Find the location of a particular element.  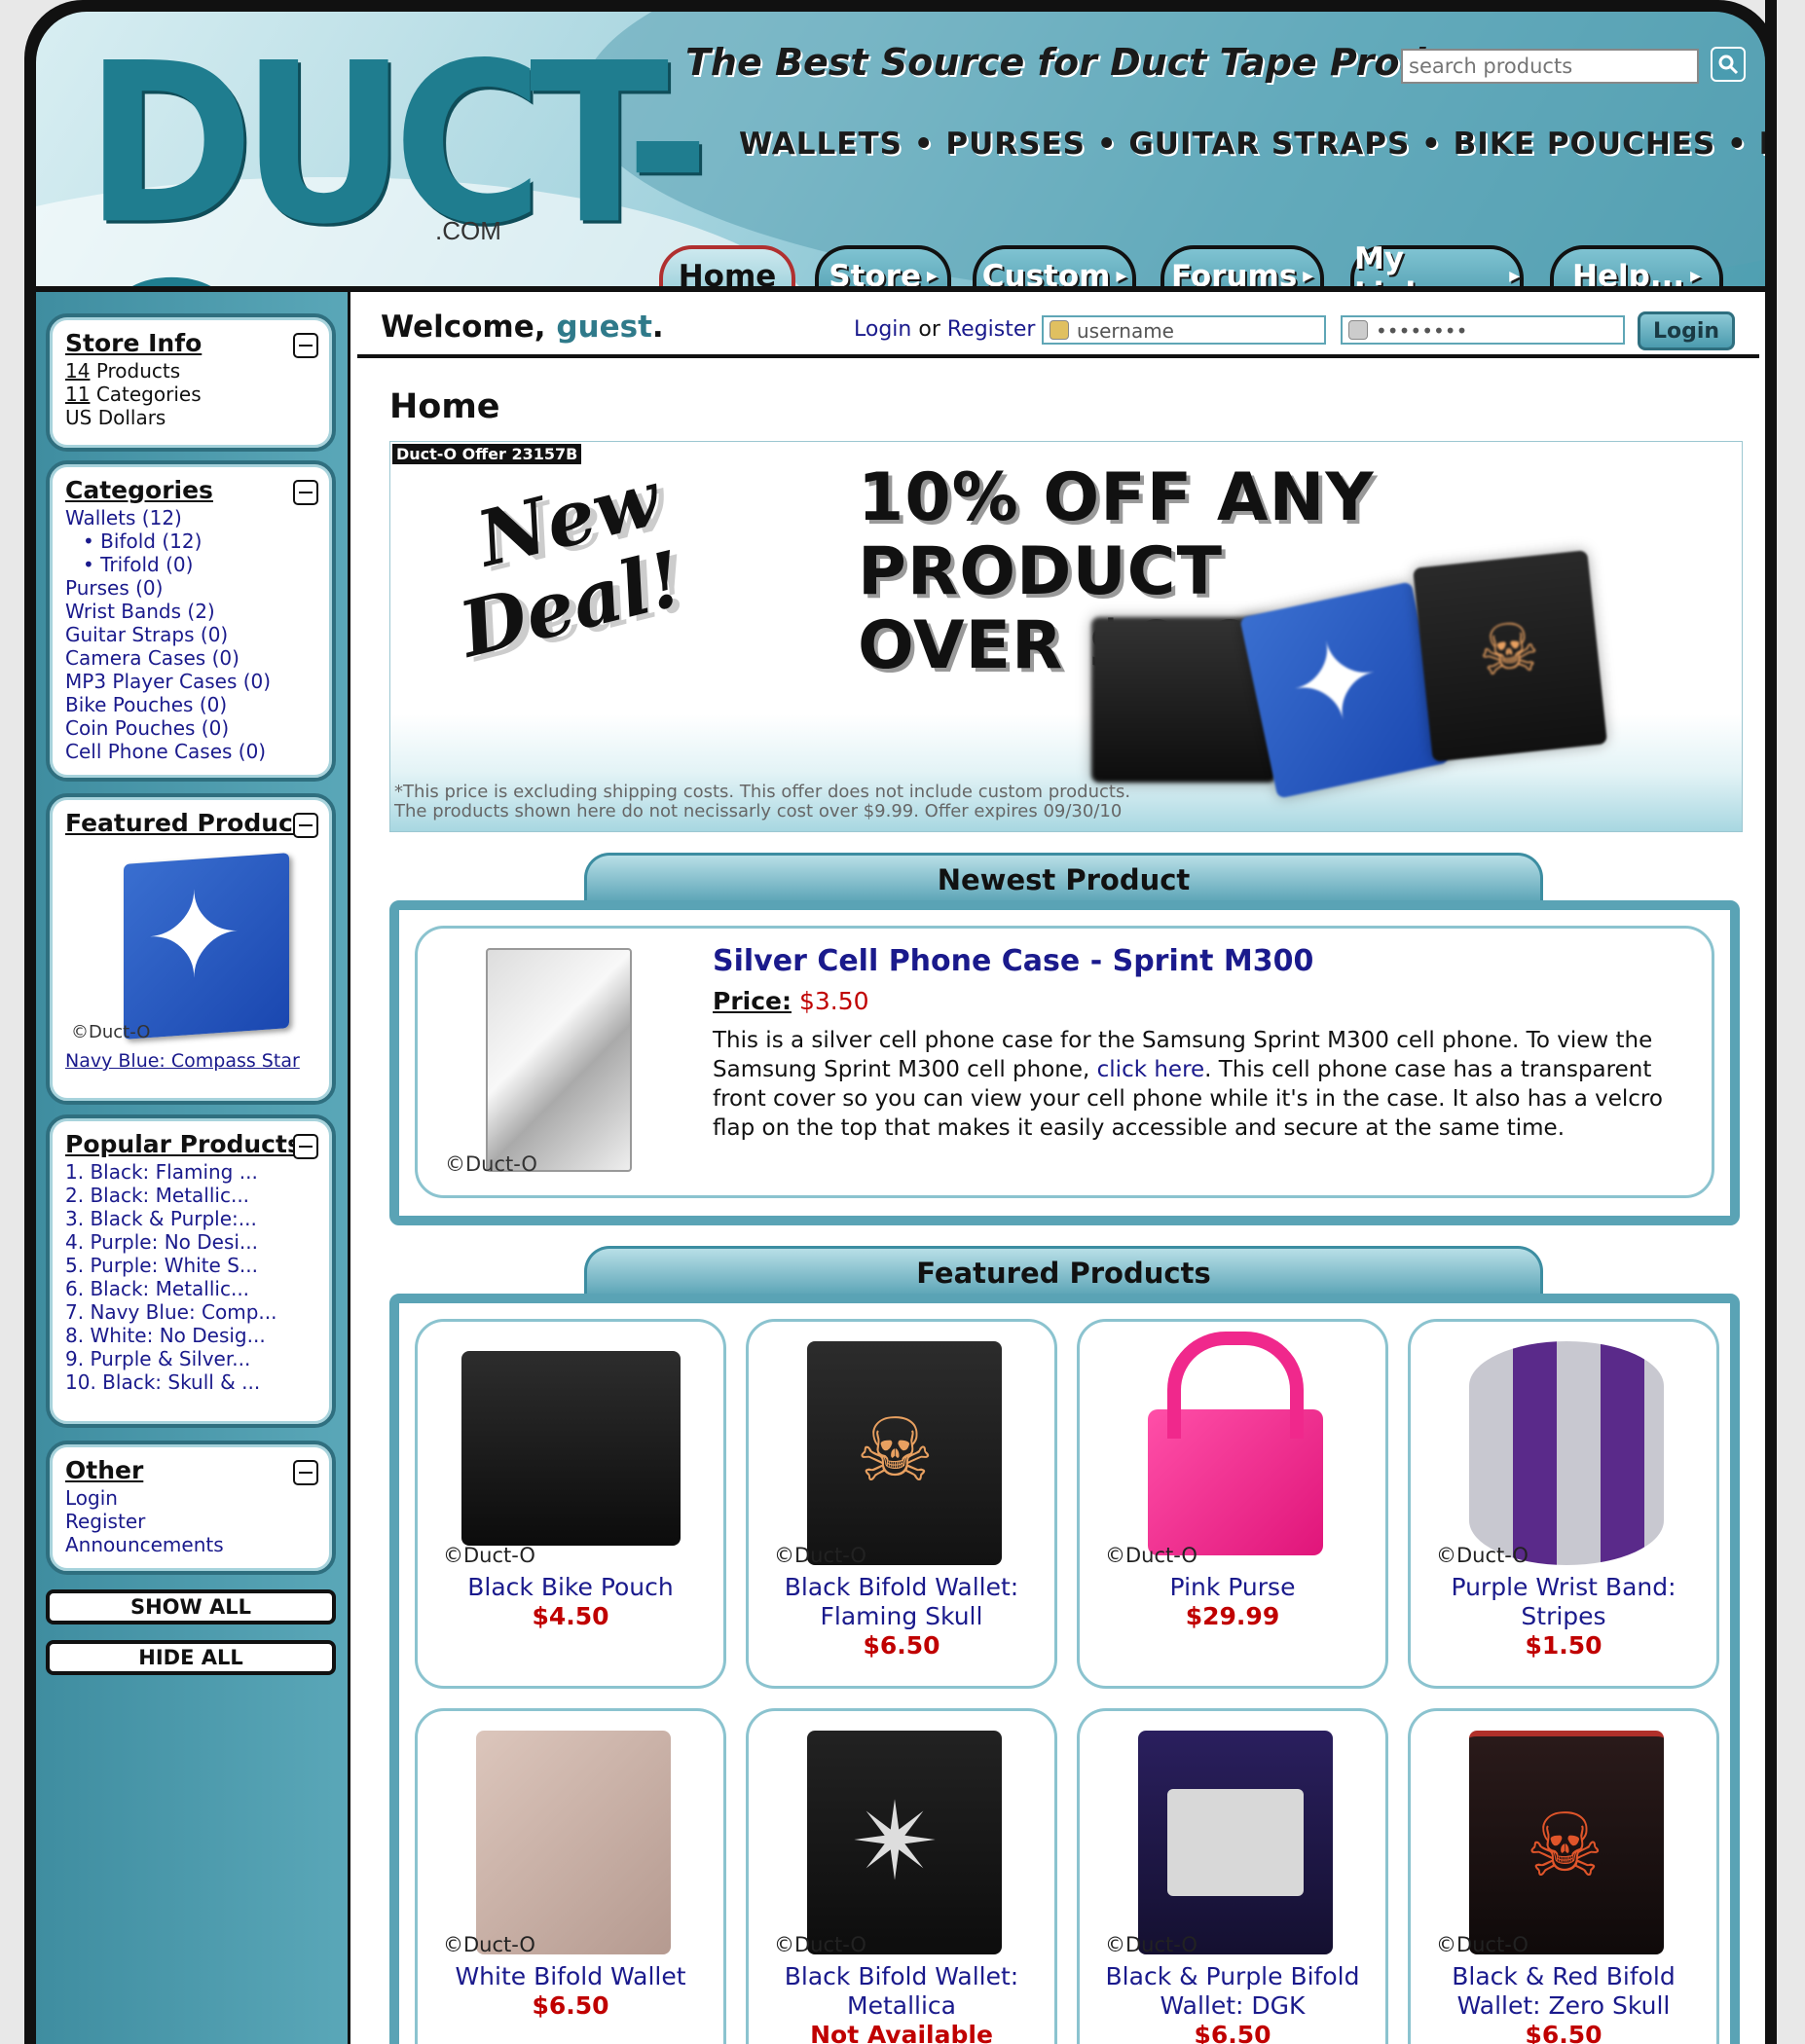

other-link-login: Login is located at coordinates (190, 1498).